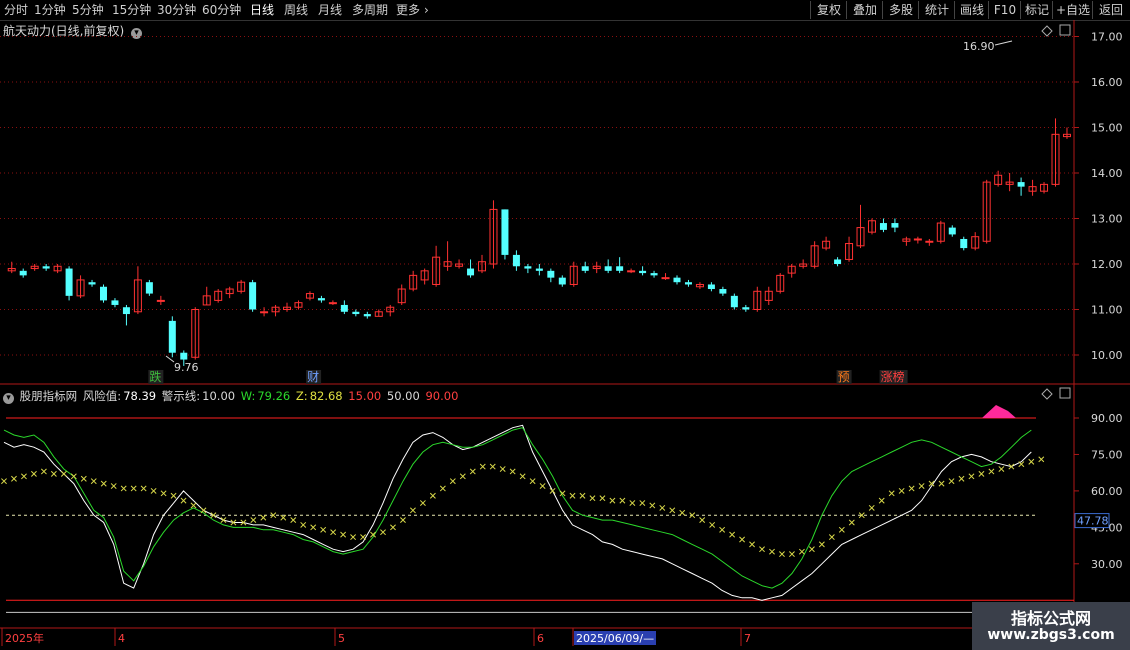 Image resolution: width=1130 pixels, height=650 pixels. Describe the element at coordinates (24, 638) in the screenshot. I see `x-axis-label: 2025年` at that location.